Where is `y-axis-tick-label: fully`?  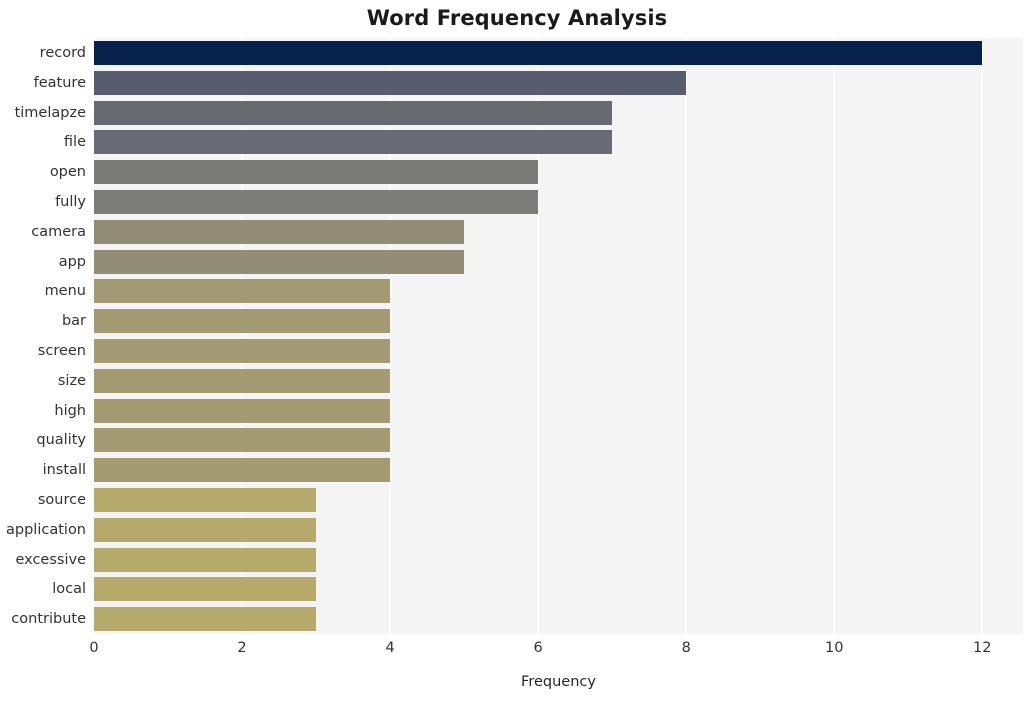 y-axis-tick-label: fully is located at coordinates (70, 201).